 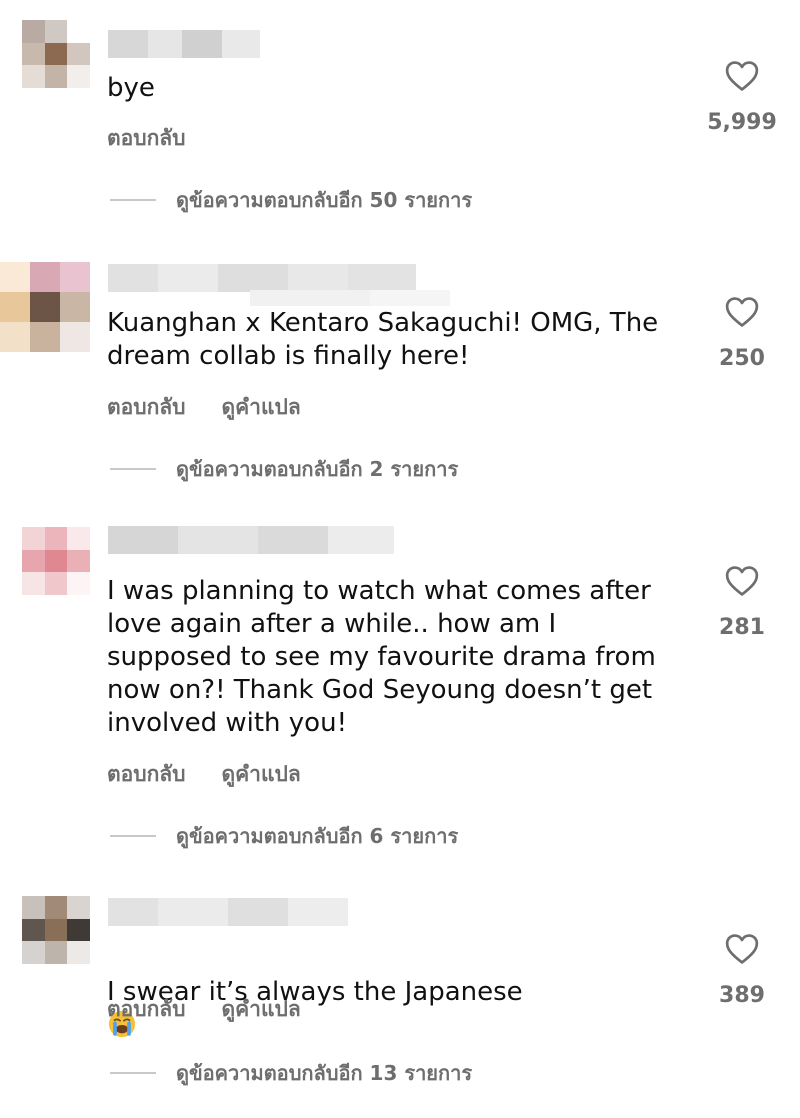 I want to click on view-replies-button: ดูข้อความตอบกลับอีก 6 รายการ, so click(x=284, y=836).